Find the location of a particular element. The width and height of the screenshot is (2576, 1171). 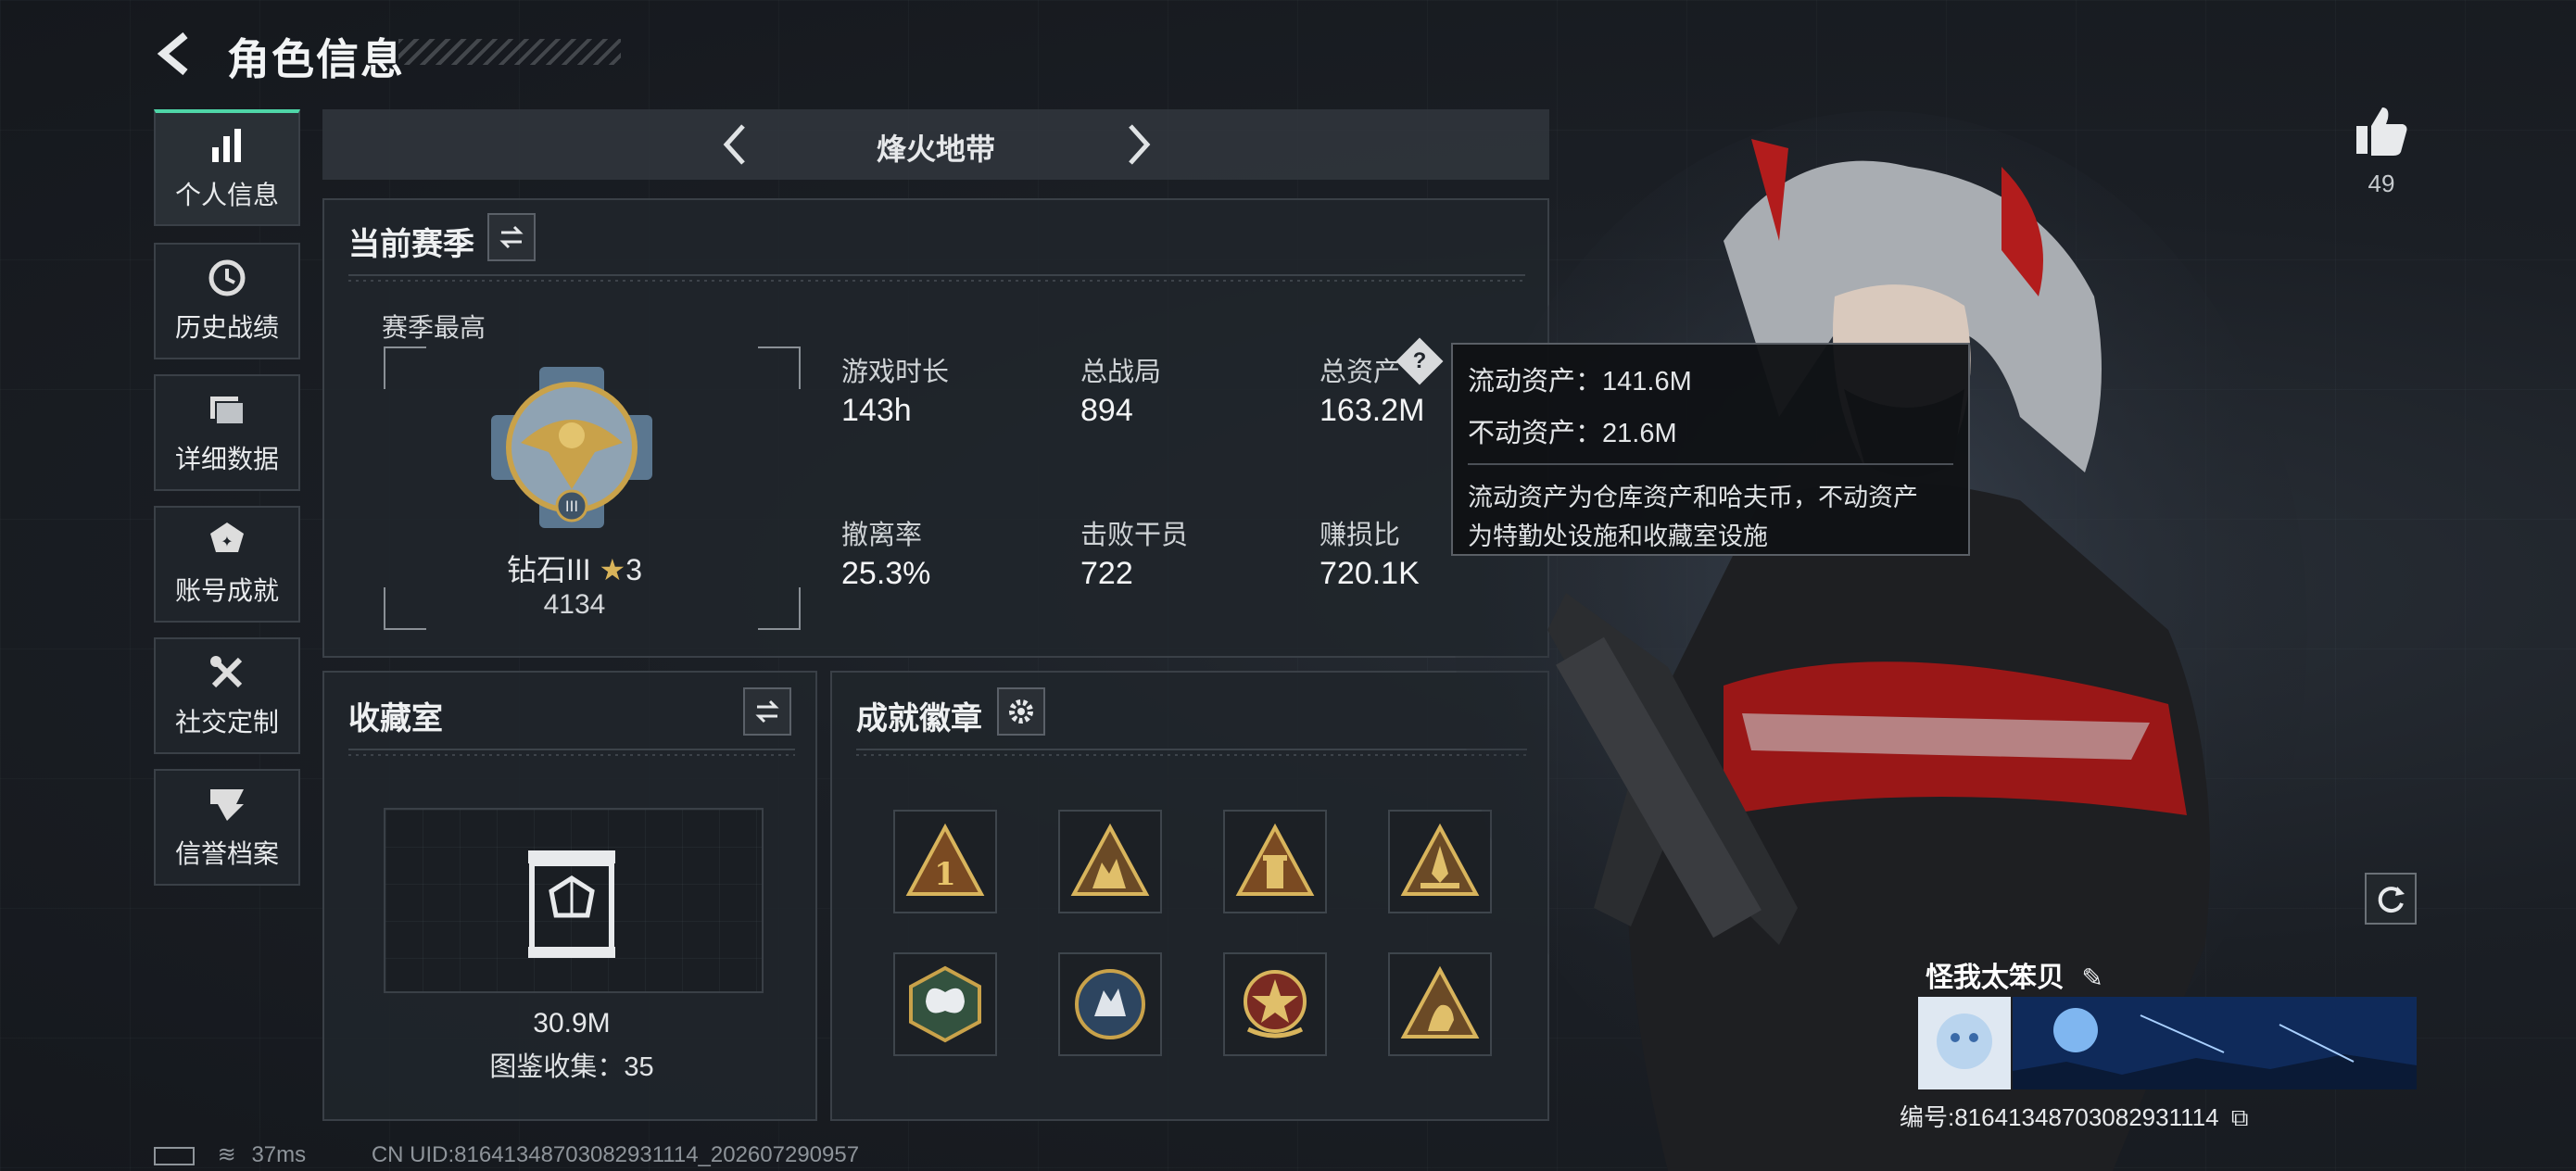

sidebar-item-history: 历史战绩 is located at coordinates (227, 301).